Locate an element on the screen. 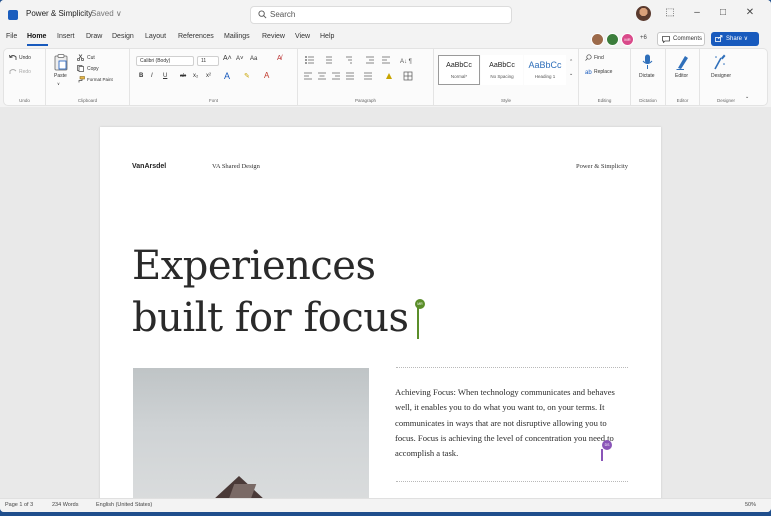 The image size is (771, 516). tab-references: References is located at coordinates (196, 36).